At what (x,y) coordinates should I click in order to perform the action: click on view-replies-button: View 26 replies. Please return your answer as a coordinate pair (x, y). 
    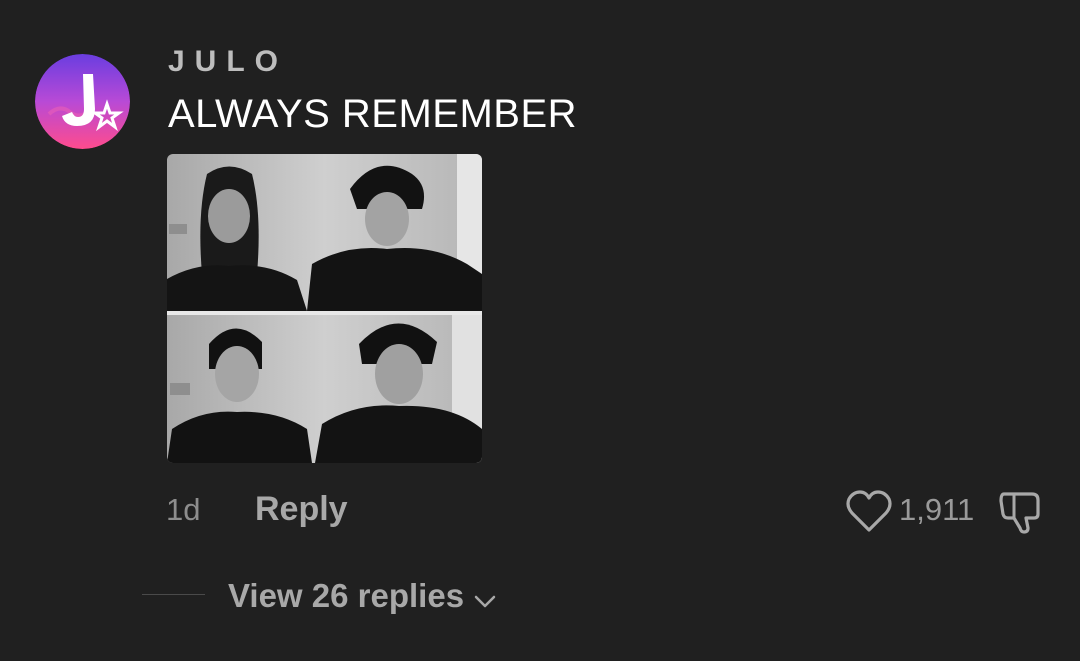
    Looking at the image, I should click on (363, 596).